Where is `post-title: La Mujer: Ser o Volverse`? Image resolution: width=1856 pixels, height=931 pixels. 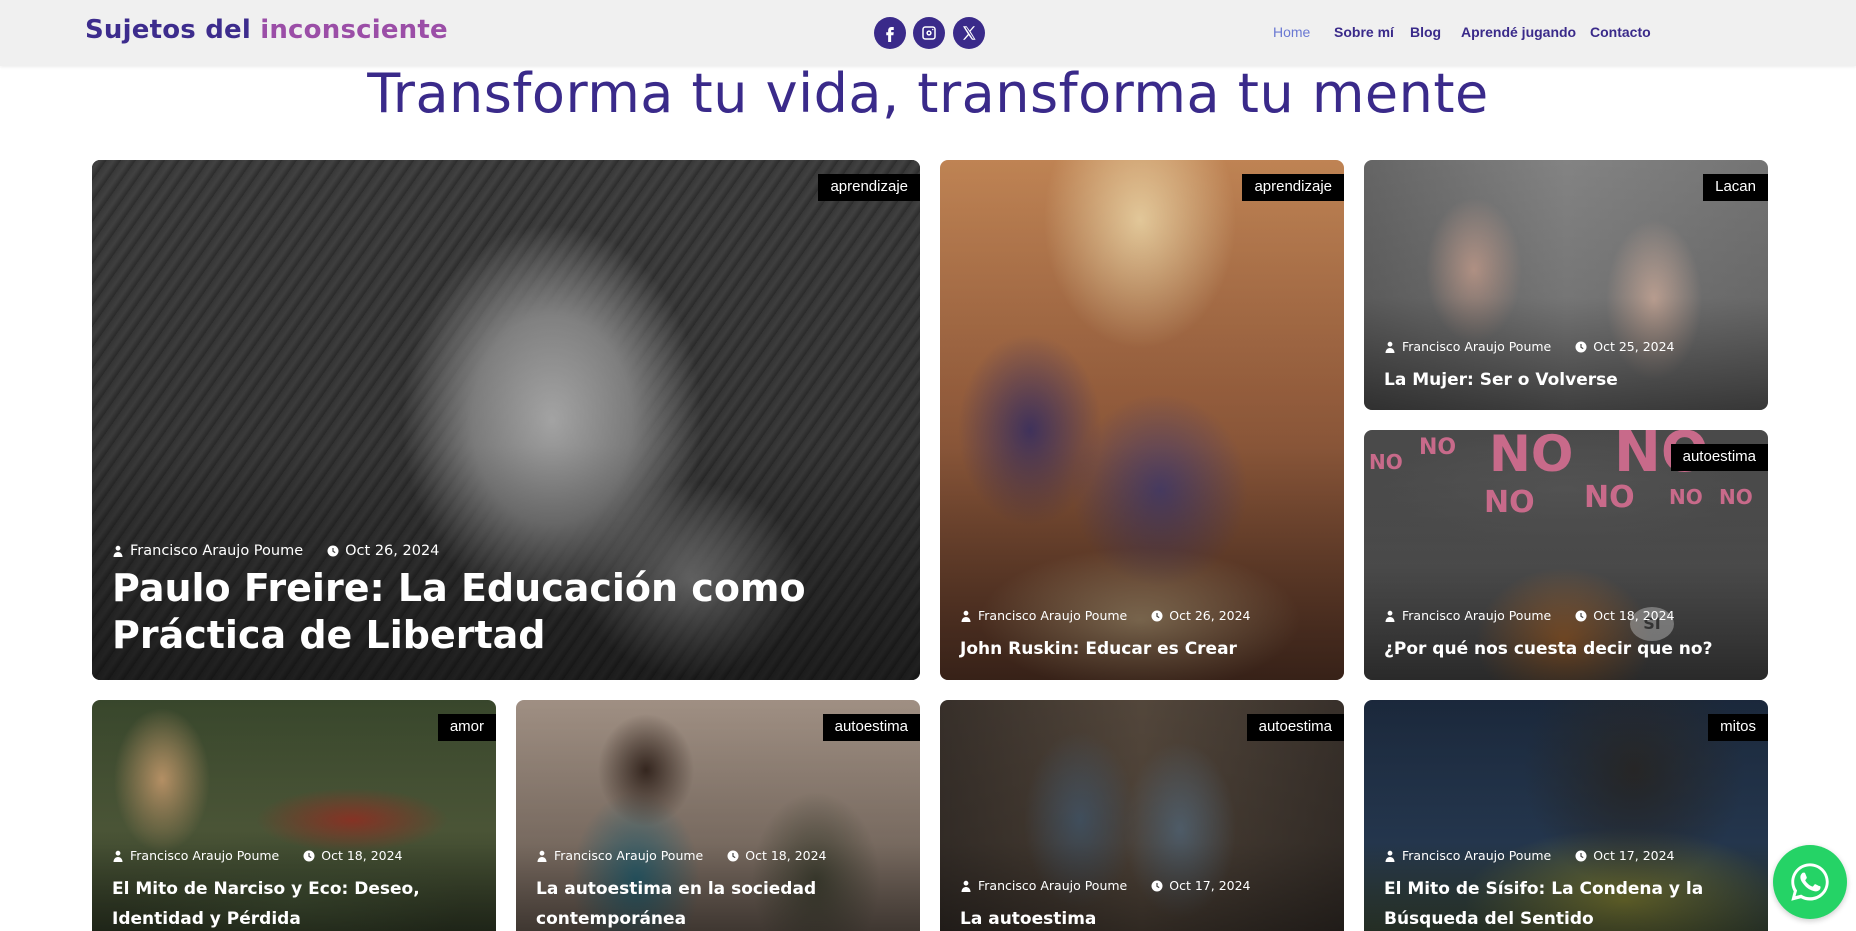 post-title: La Mujer: Ser o Volverse is located at coordinates (1567, 380).